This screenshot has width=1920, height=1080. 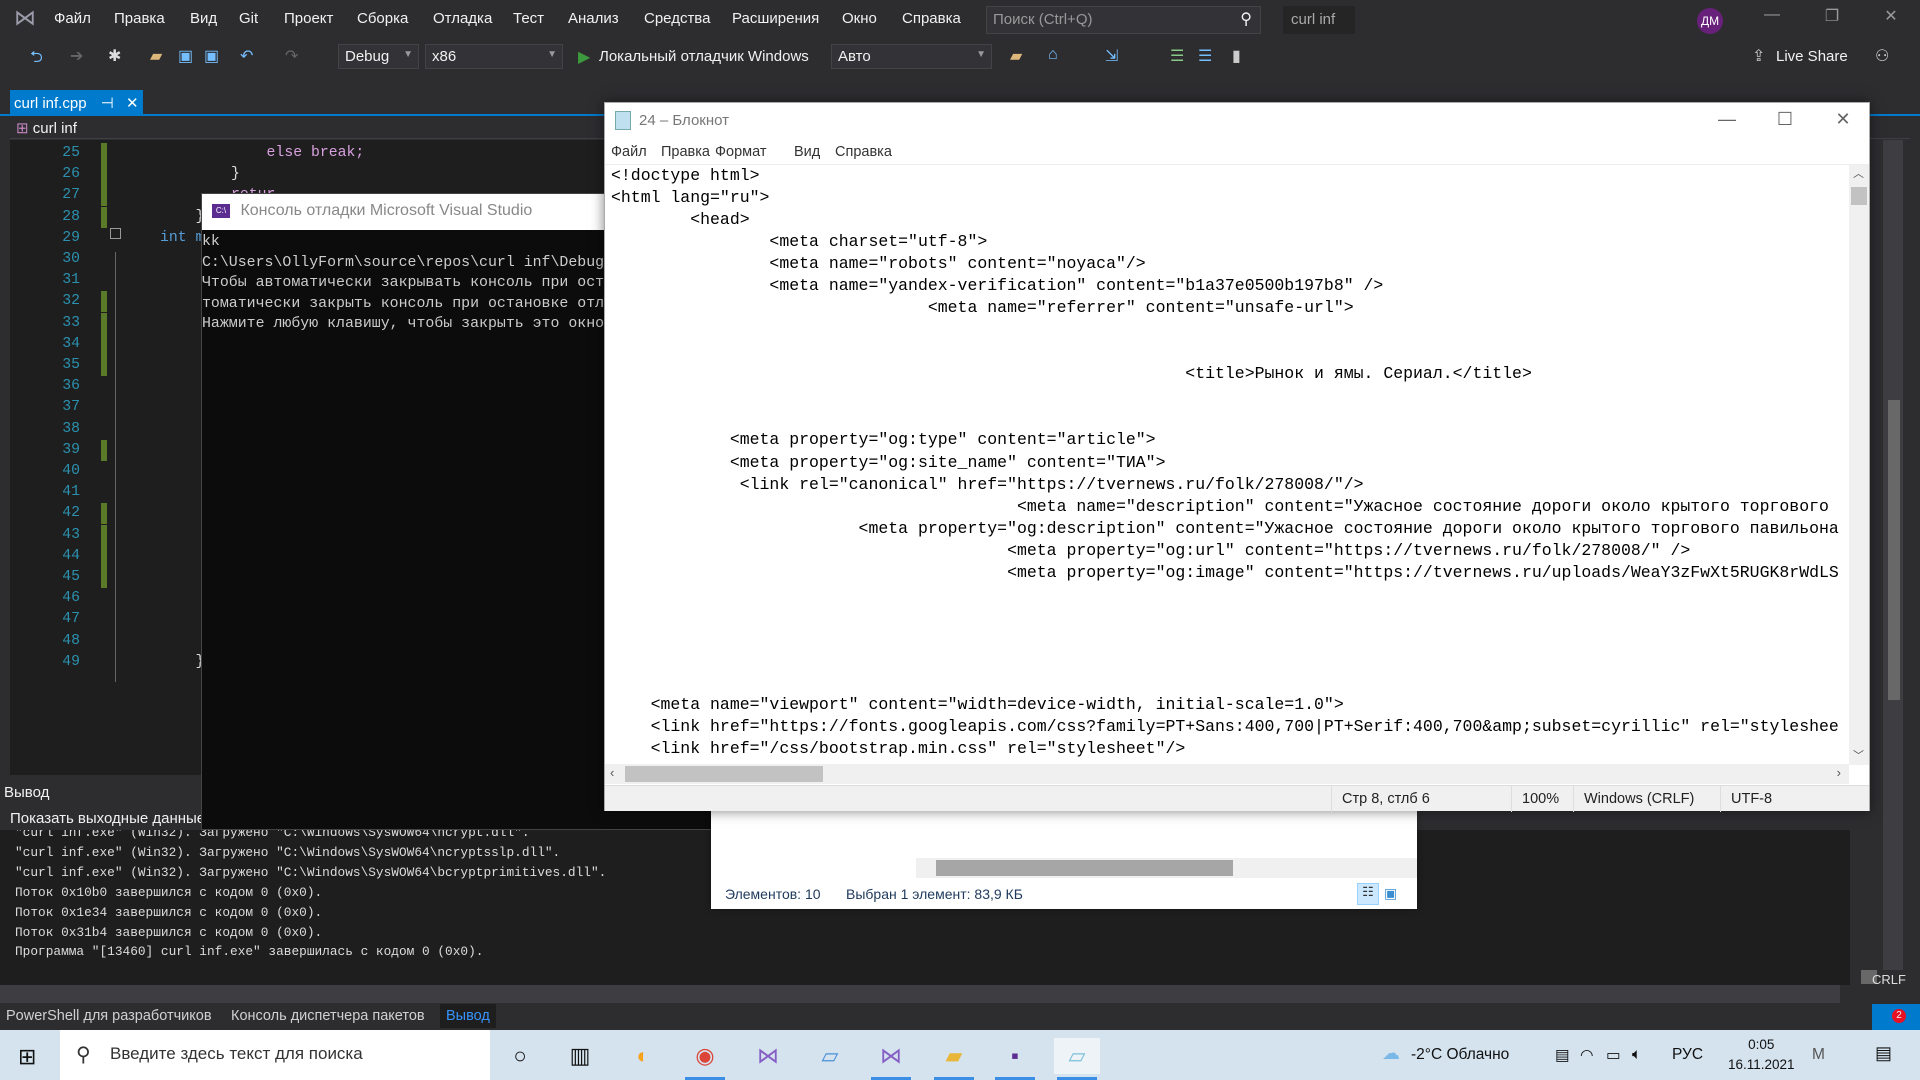 I want to click on notifications-icon: 2, so click(x=1896, y=1017).